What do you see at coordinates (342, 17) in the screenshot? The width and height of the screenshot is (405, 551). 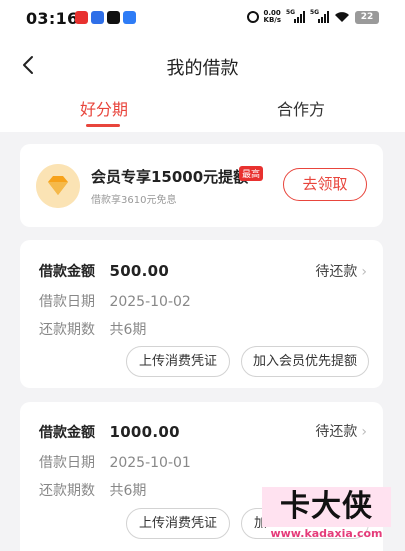 I see `wifi-icon` at bounding box center [342, 17].